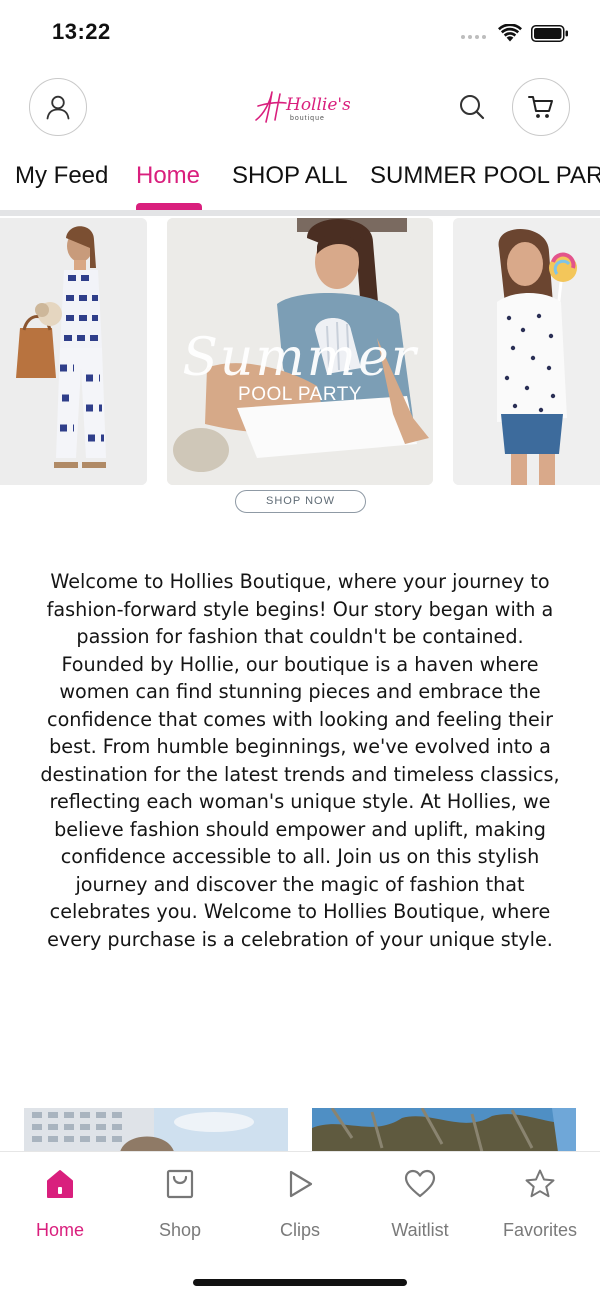  Describe the element at coordinates (420, 1204) in the screenshot. I see `nav-waitlist: Waitlist` at that location.